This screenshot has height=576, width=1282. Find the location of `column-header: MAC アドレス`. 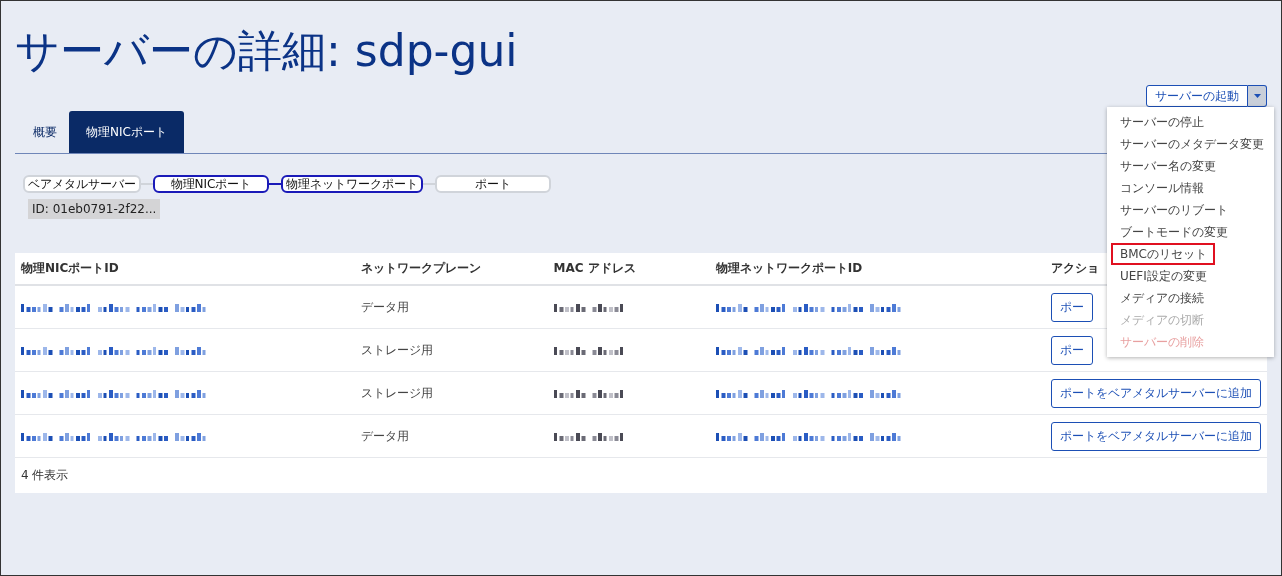

column-header: MAC アドレス is located at coordinates (628, 269).